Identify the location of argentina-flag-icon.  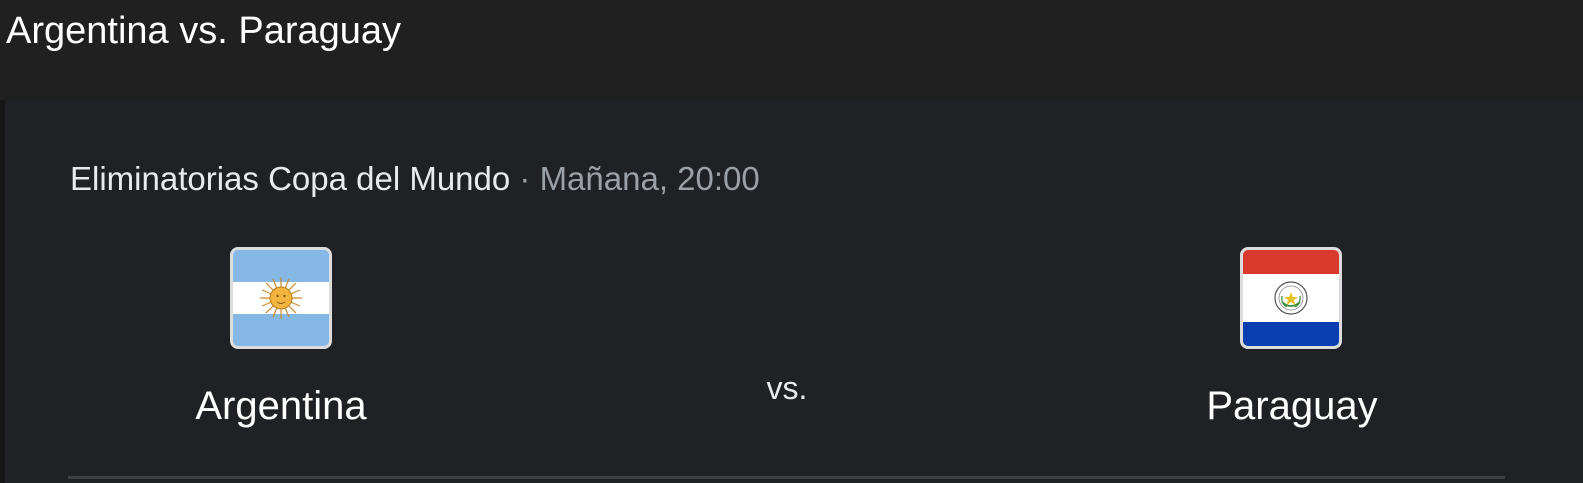
(281, 298).